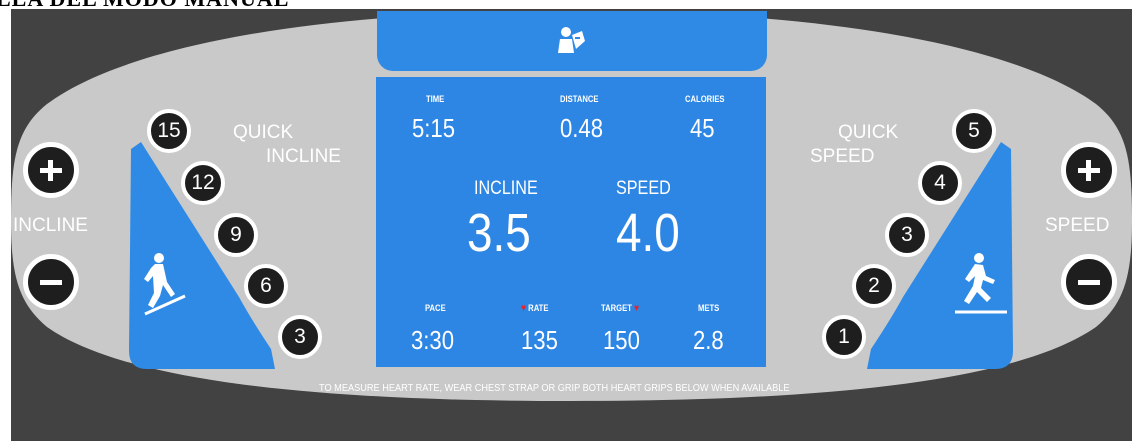  What do you see at coordinates (499, 233) in the screenshot?
I see `incline-display-value: 3.5` at bounding box center [499, 233].